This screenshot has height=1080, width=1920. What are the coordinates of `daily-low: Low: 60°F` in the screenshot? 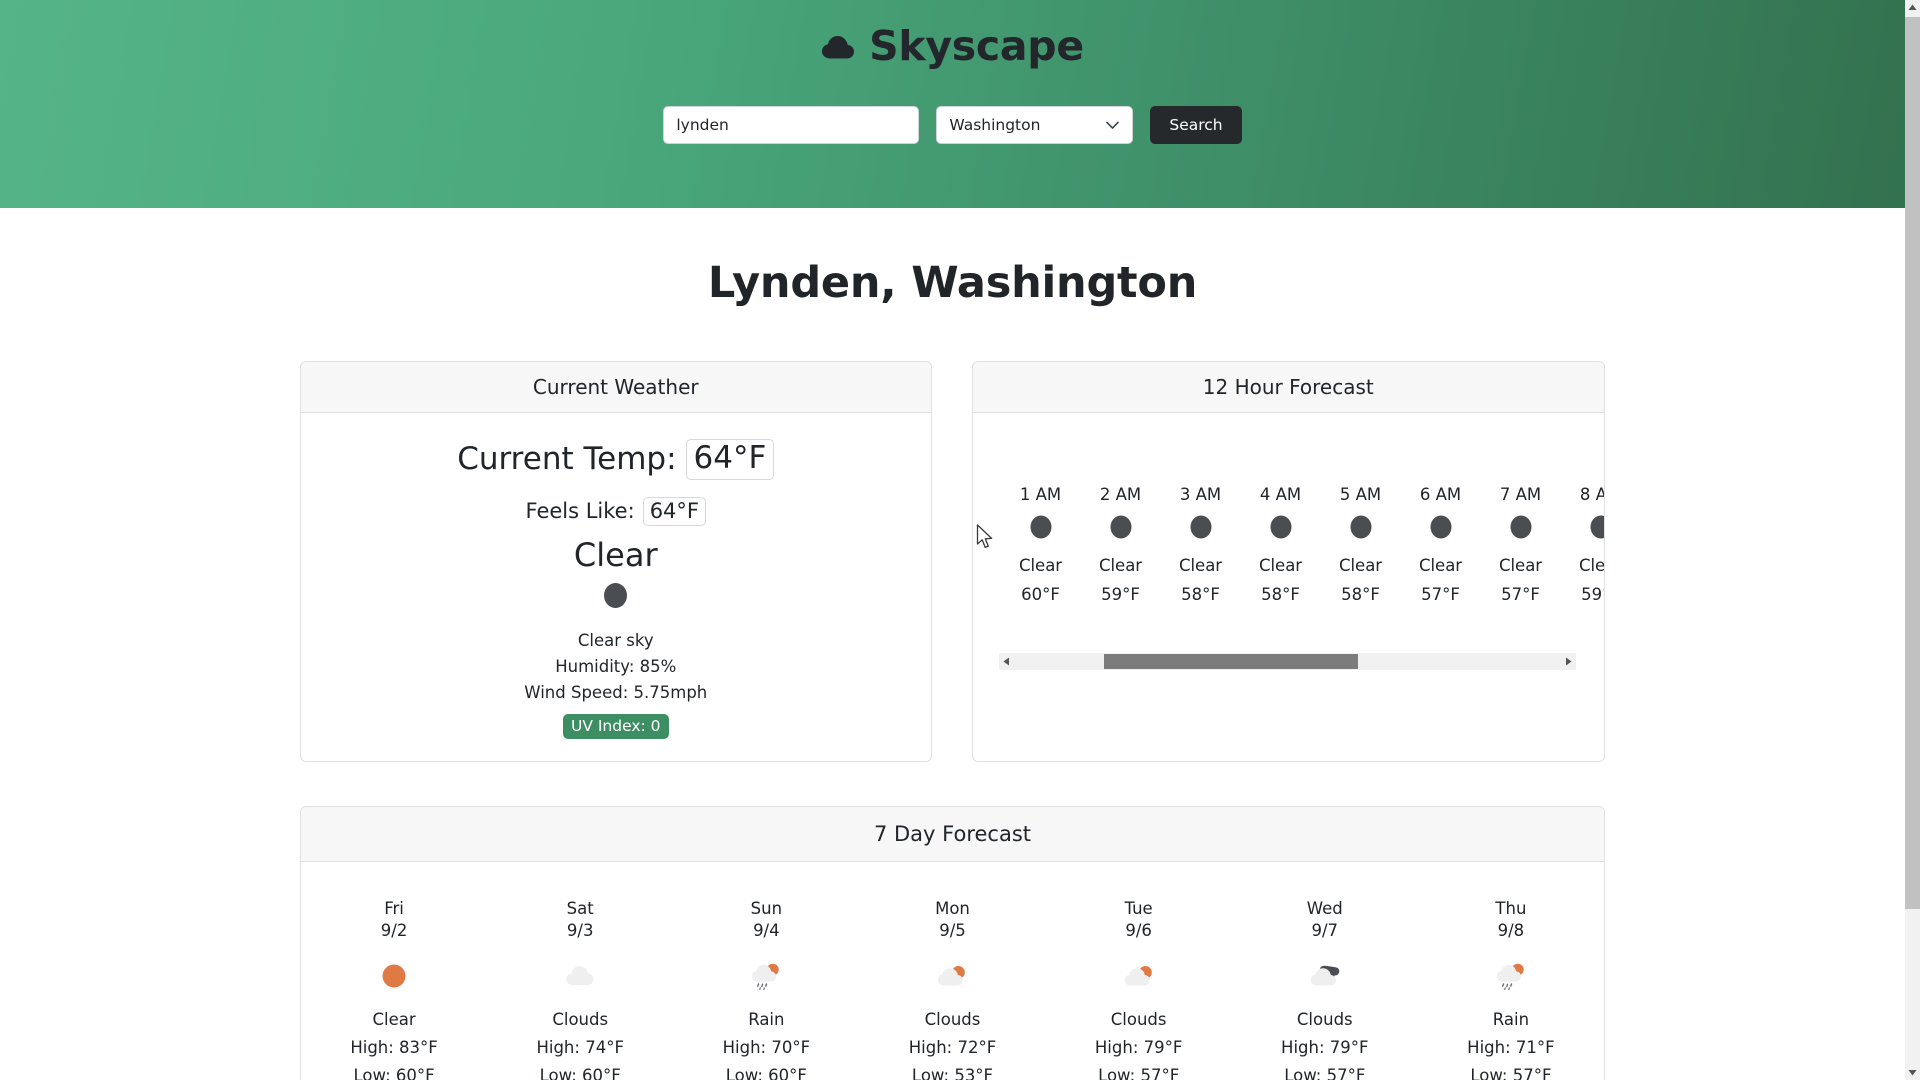 It's located at (394, 1072).